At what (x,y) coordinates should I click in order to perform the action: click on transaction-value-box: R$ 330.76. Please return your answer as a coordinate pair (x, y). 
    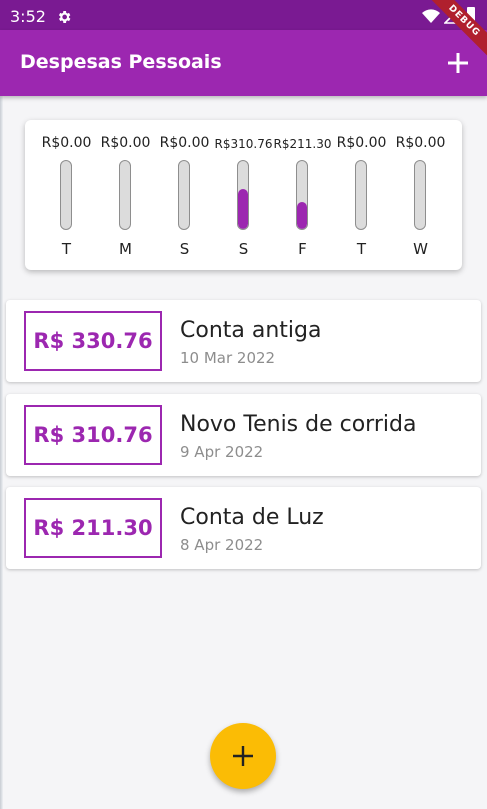
    Looking at the image, I should click on (93, 341).